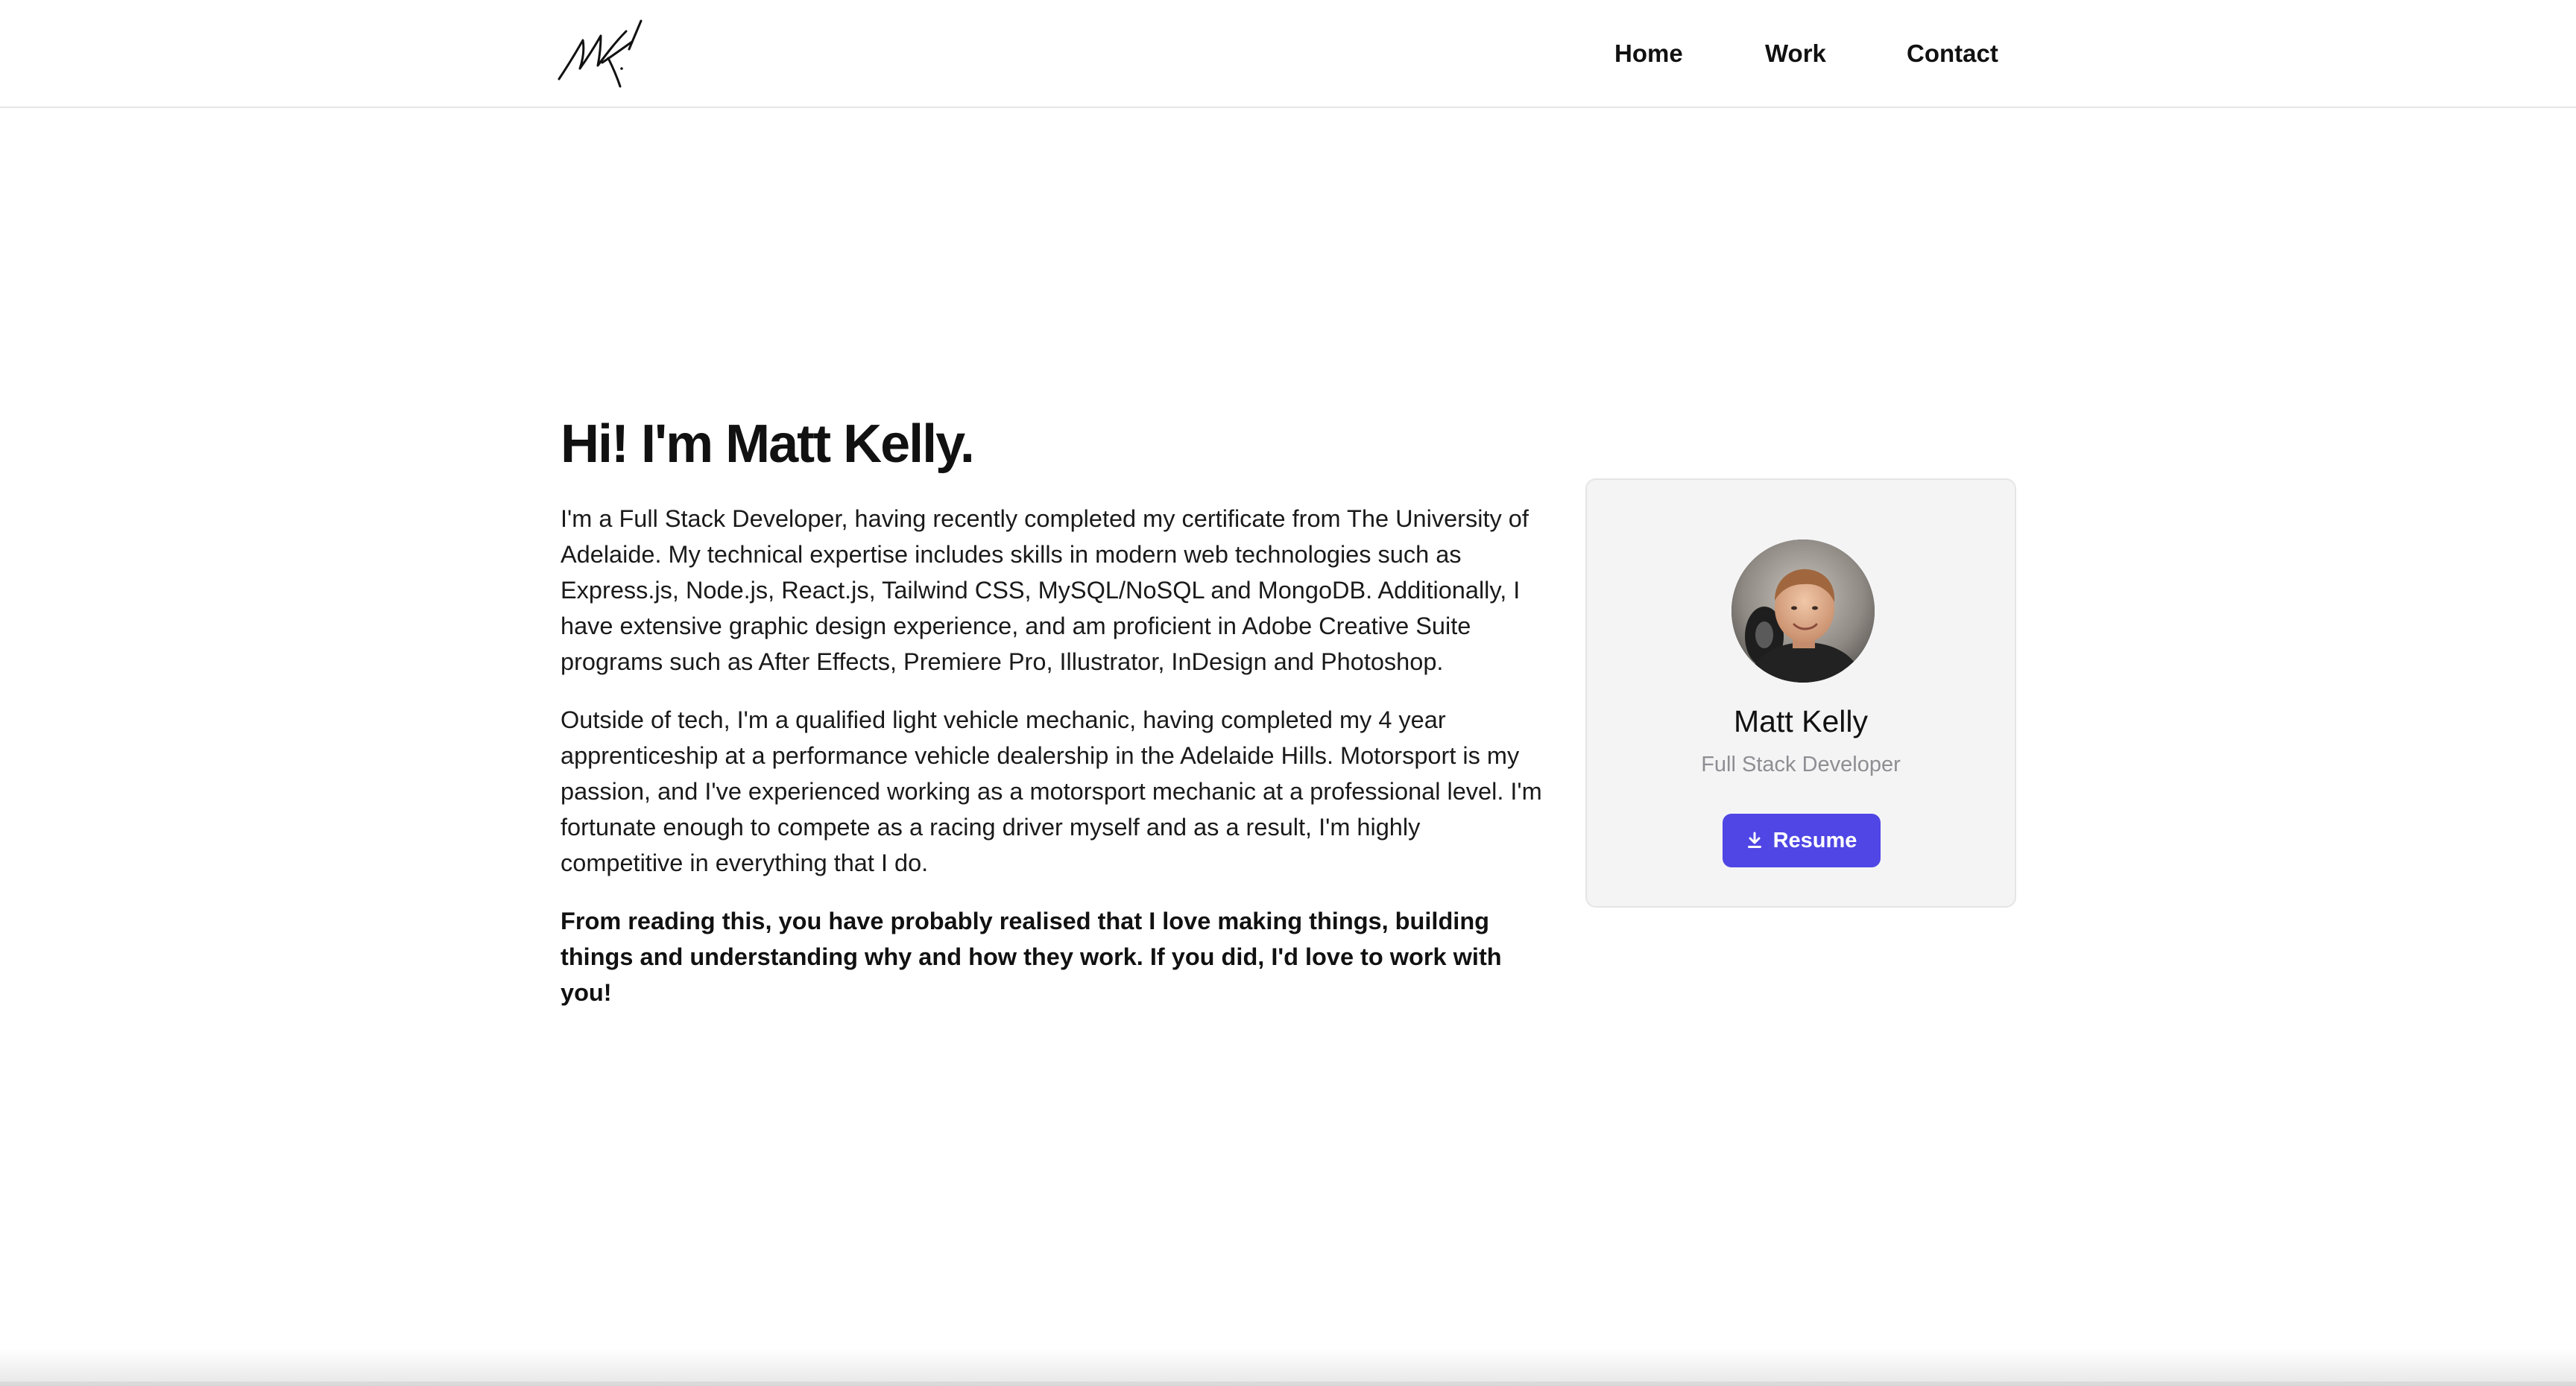 Image resolution: width=2576 pixels, height=1386 pixels. What do you see at coordinates (1801, 721) in the screenshot?
I see `profile-name: Matt Kelly` at bounding box center [1801, 721].